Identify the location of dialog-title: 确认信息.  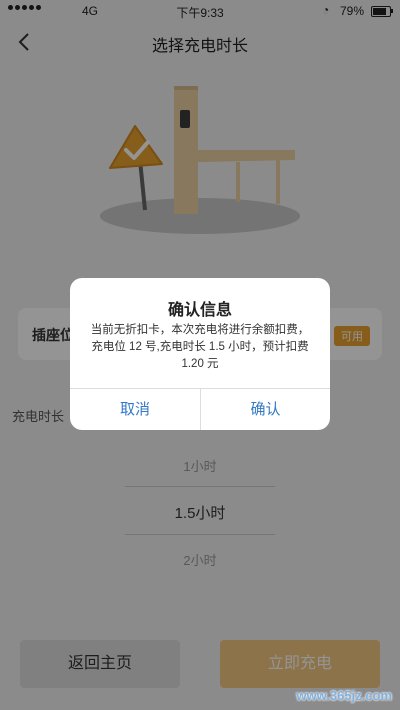
(199, 310).